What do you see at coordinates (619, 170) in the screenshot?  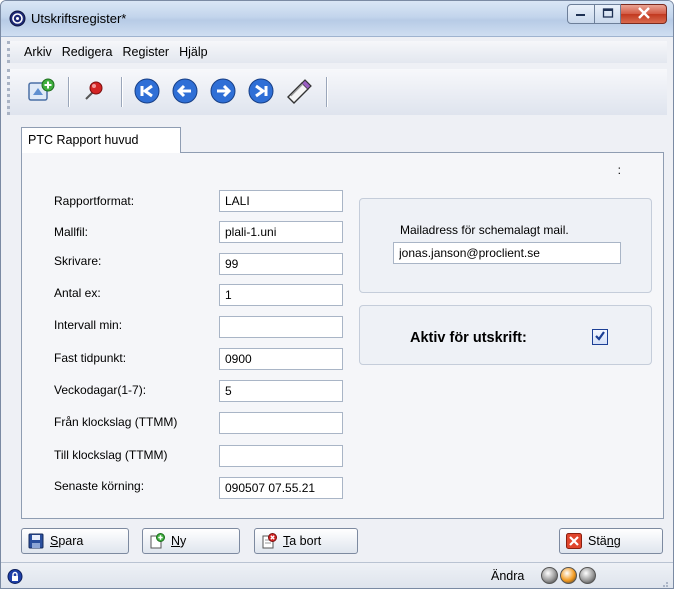 I see `panel-colon: :` at bounding box center [619, 170].